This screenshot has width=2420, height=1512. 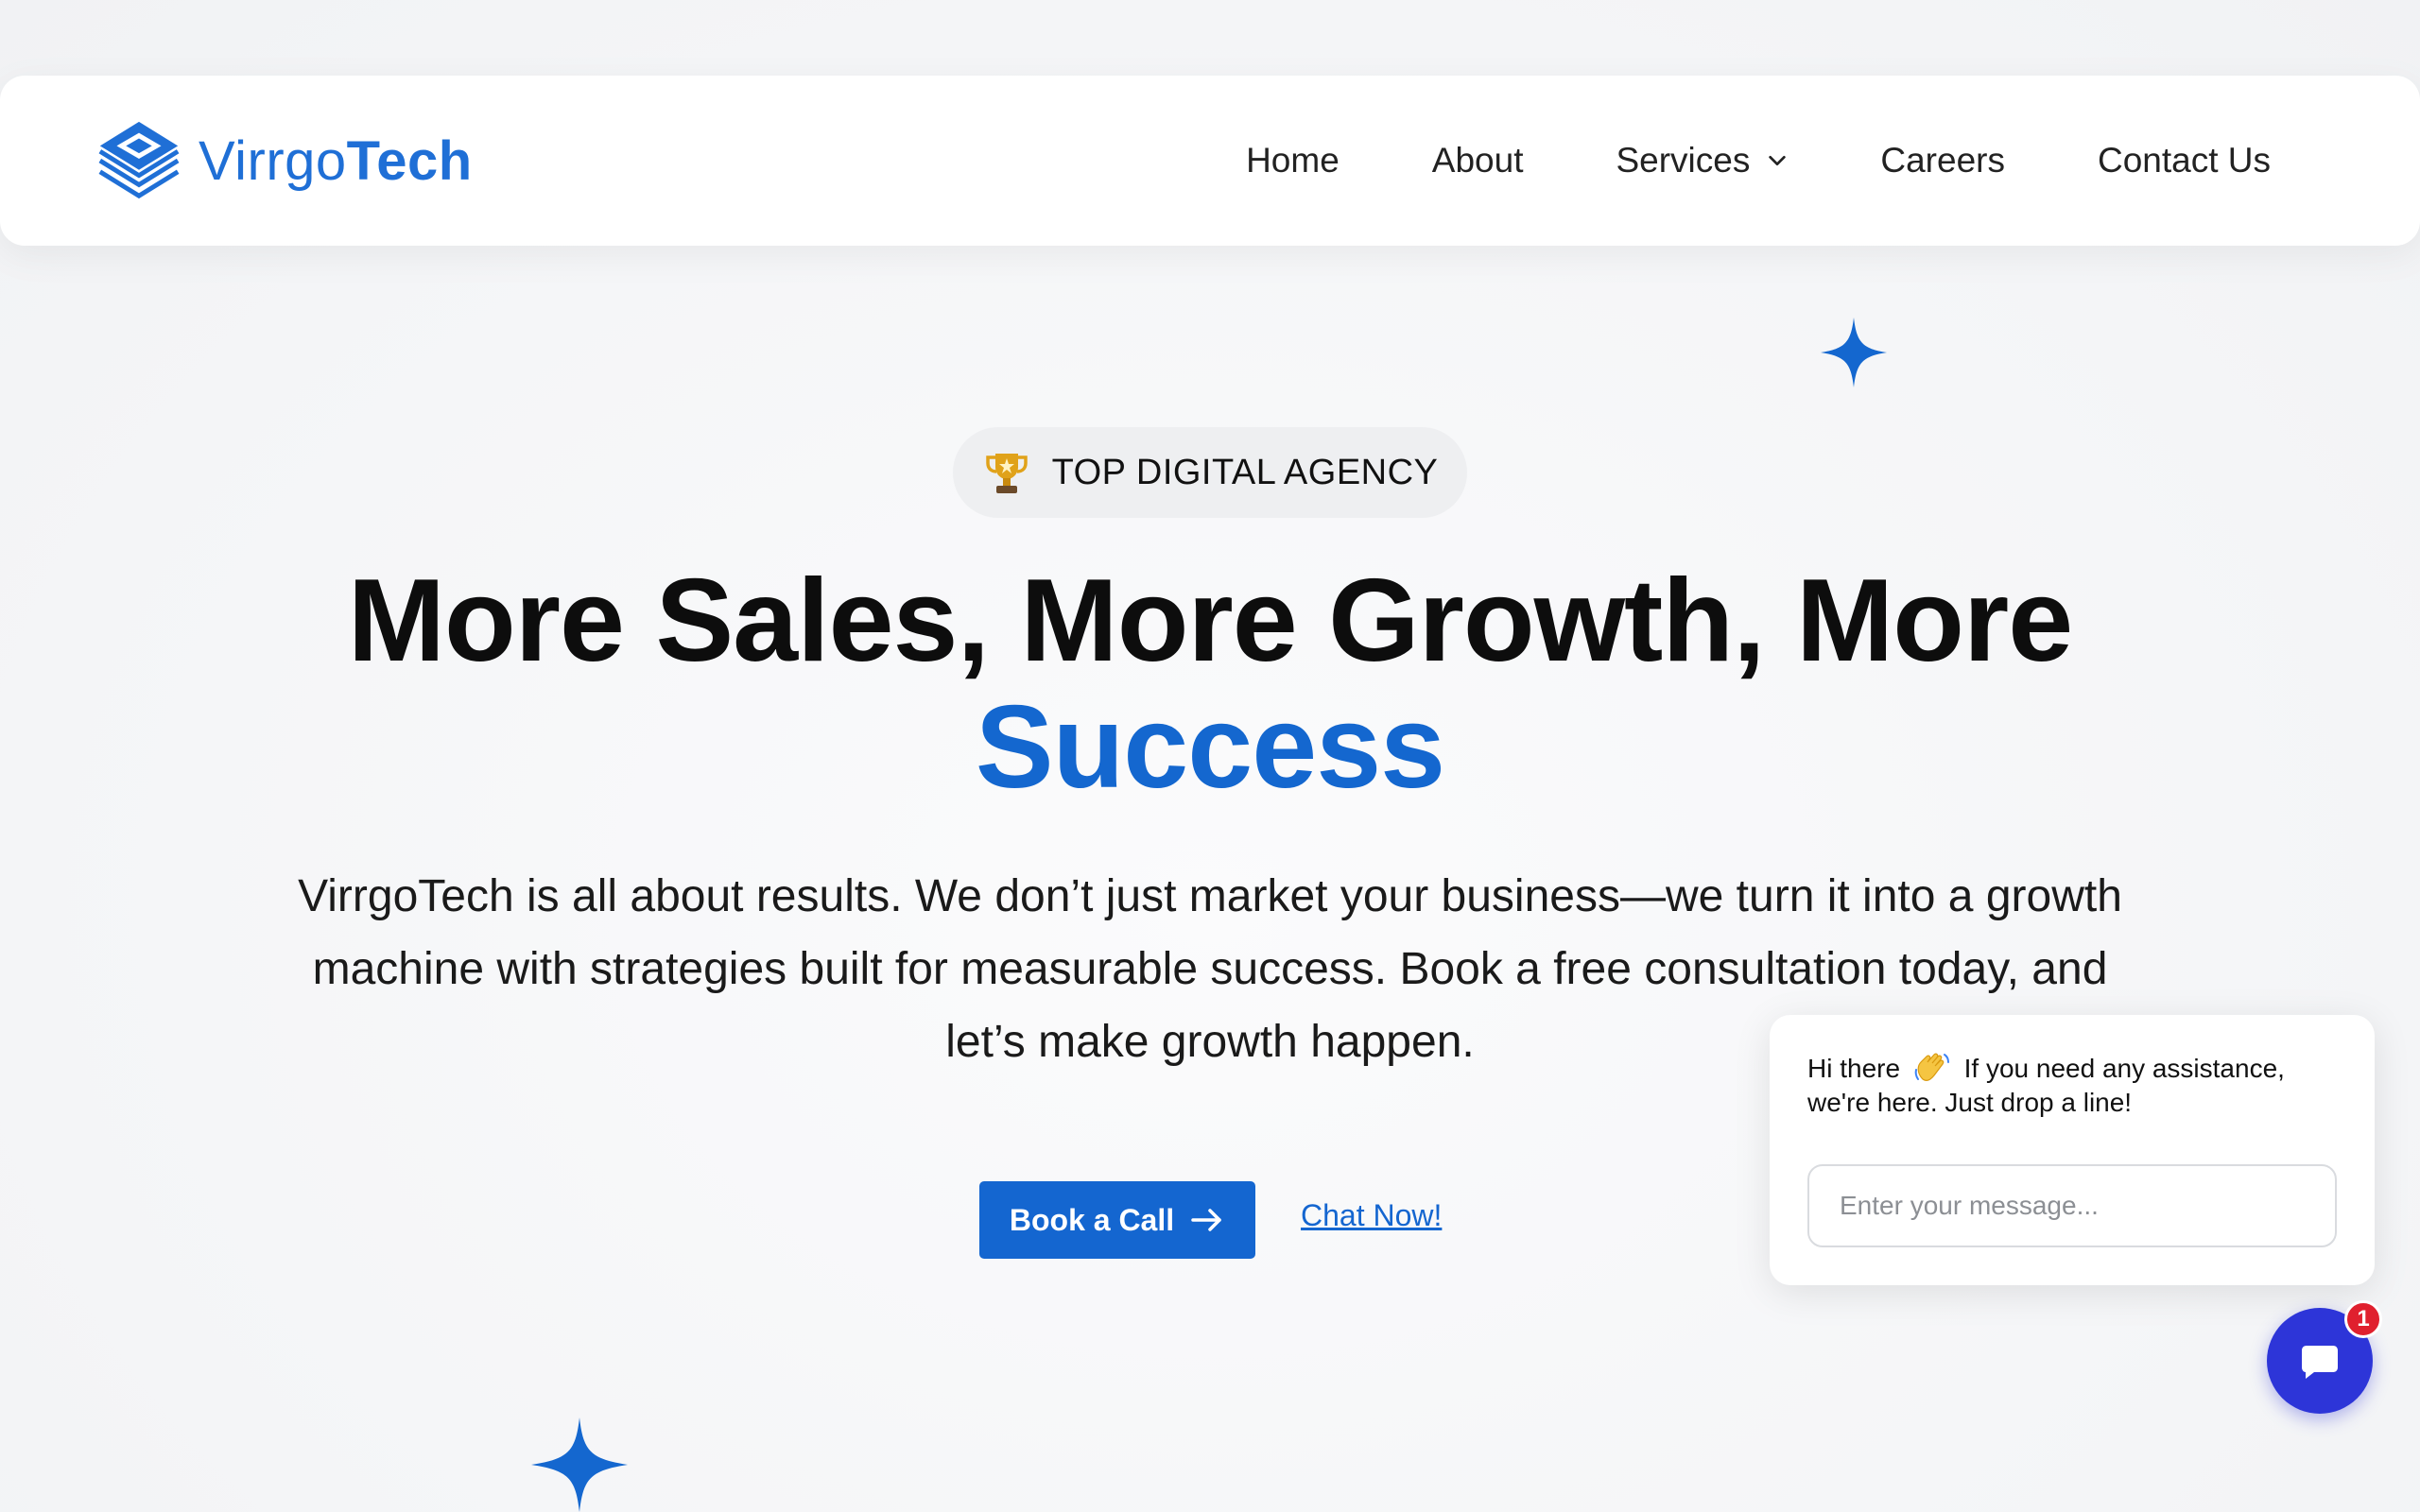 I want to click on agency-badge: TOP DIGITAL AGENCY, so click(x=1210, y=472).